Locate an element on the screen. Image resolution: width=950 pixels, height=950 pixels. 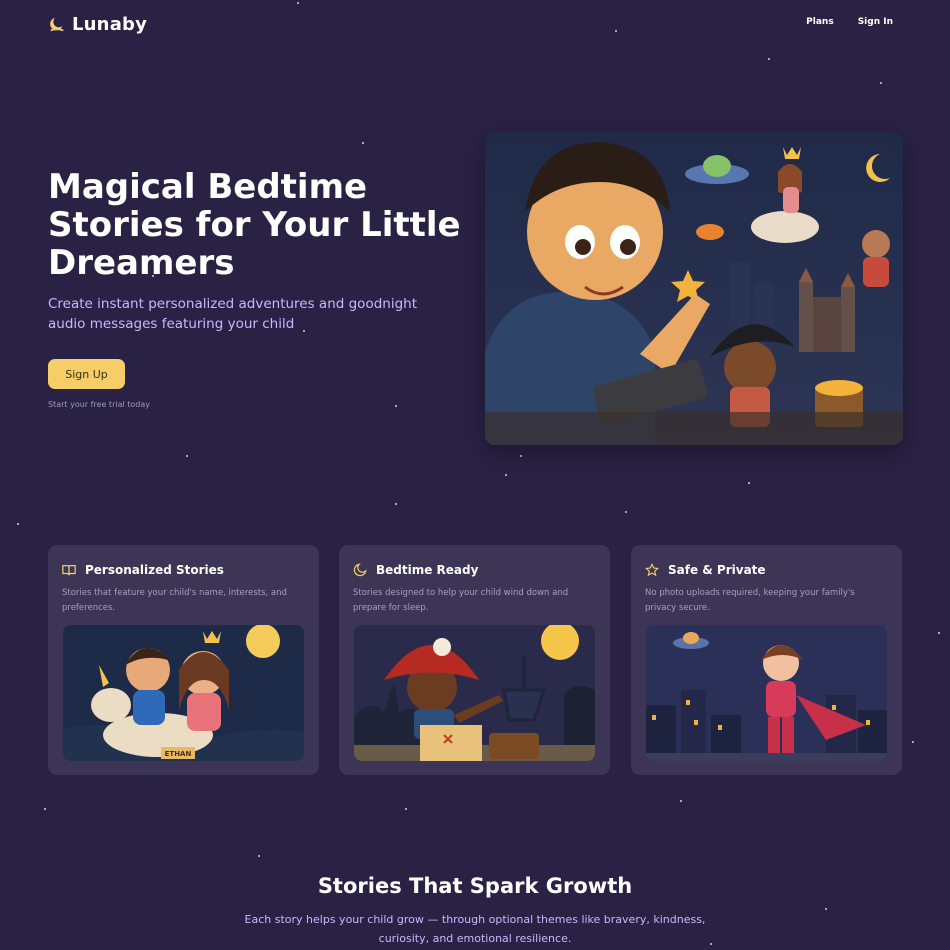
card-header: Bedtime Ready is located at coordinates (415, 570).